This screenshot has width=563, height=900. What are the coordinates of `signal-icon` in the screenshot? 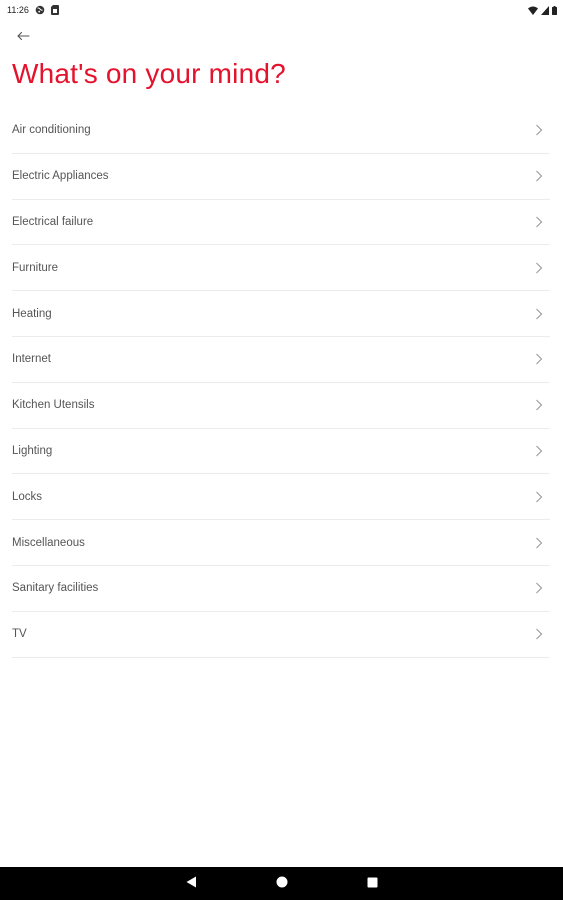 It's located at (545, 10).